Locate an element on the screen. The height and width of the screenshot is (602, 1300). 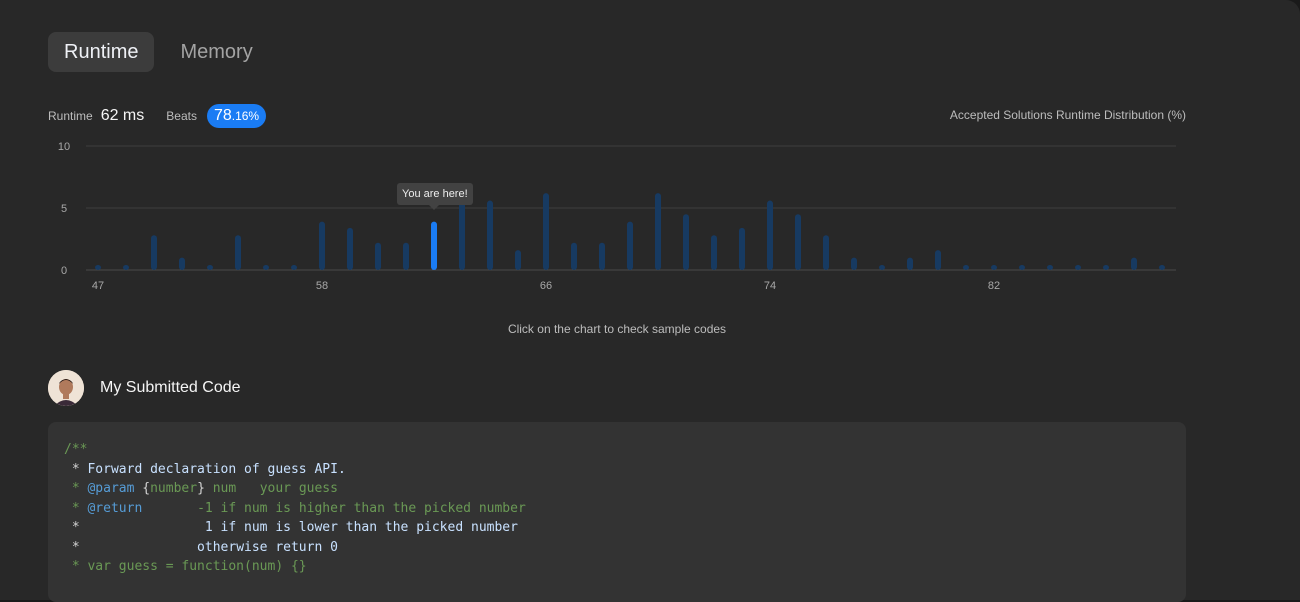
x-tick-label: 74 is located at coordinates (770, 286).